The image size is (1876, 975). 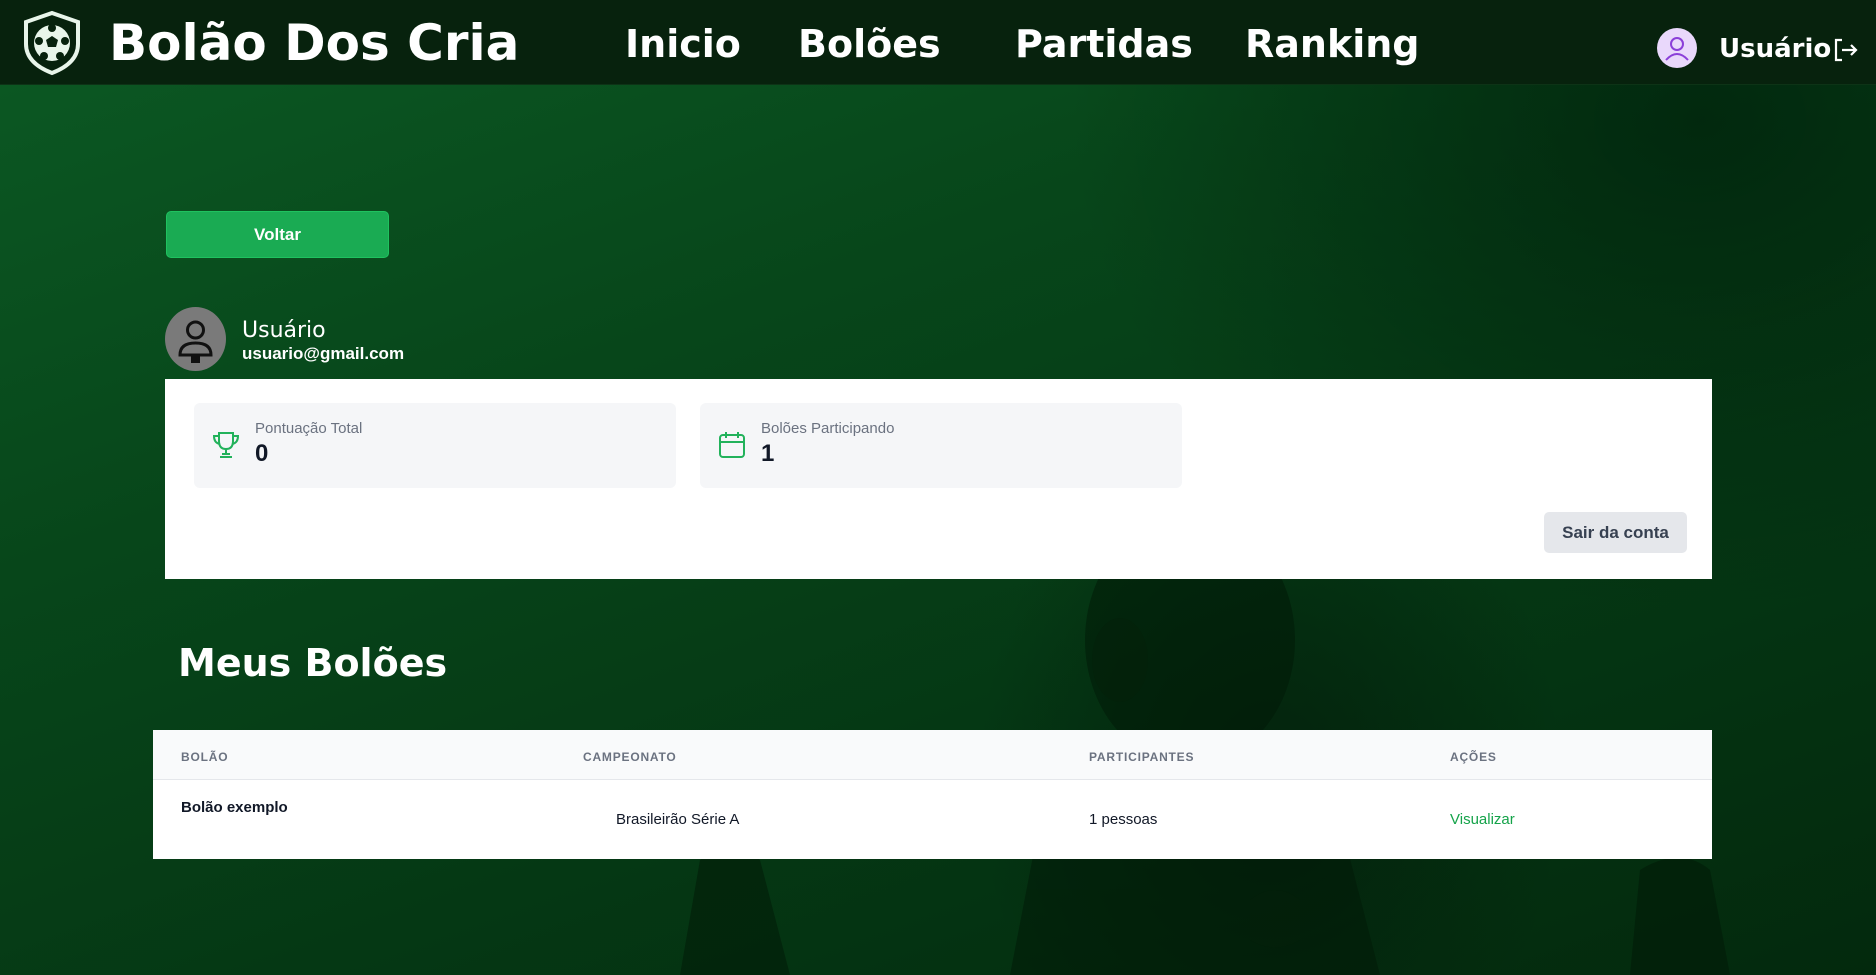 What do you see at coordinates (1473, 757) in the screenshot?
I see `header-acoes: AÇÕES` at bounding box center [1473, 757].